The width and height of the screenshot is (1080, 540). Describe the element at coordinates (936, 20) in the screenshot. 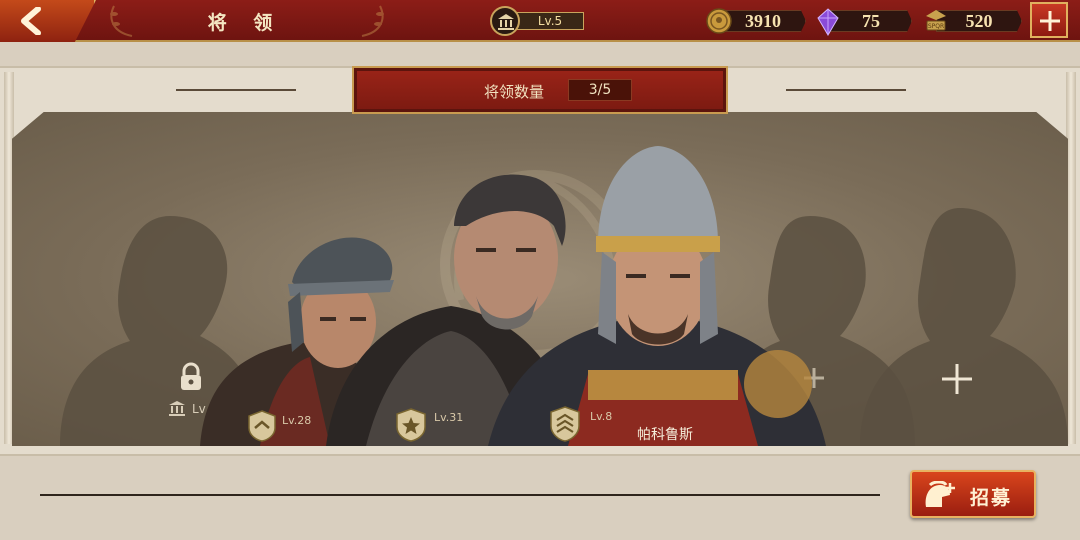

I see `spqr-icon: SPQR` at that location.